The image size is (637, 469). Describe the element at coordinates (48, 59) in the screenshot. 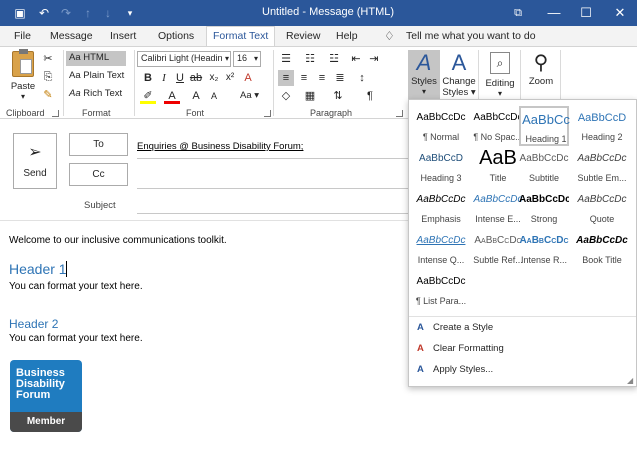

I see `cut-icon: ✂` at that location.